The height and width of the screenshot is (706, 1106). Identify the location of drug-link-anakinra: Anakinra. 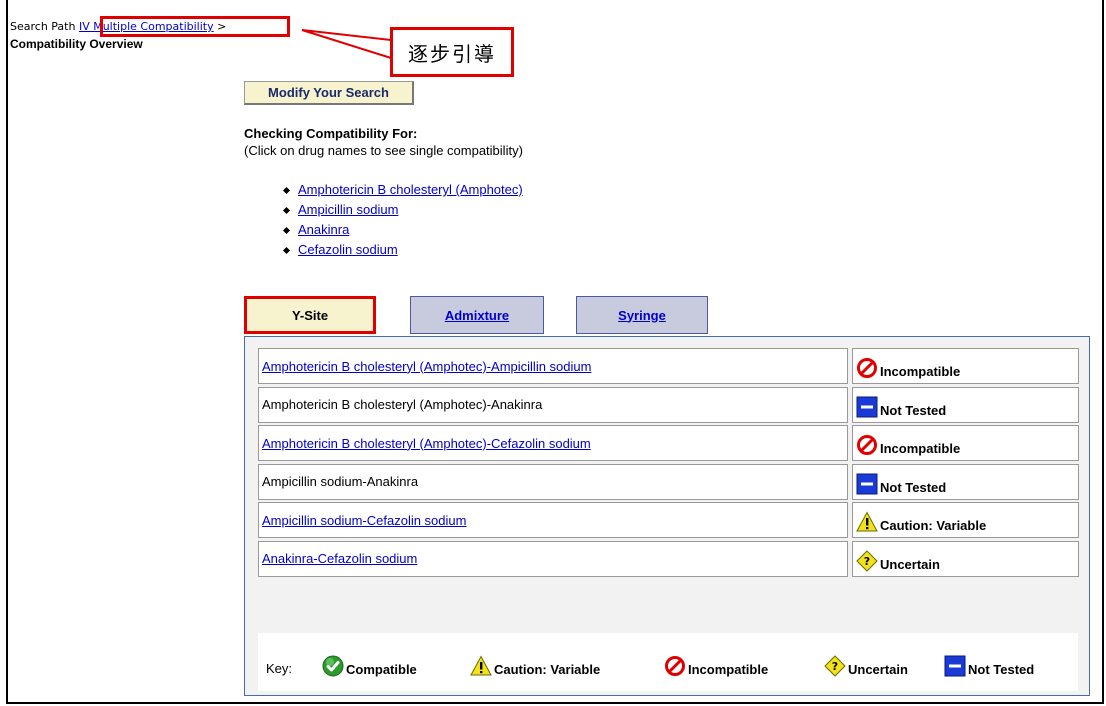
(323, 229).